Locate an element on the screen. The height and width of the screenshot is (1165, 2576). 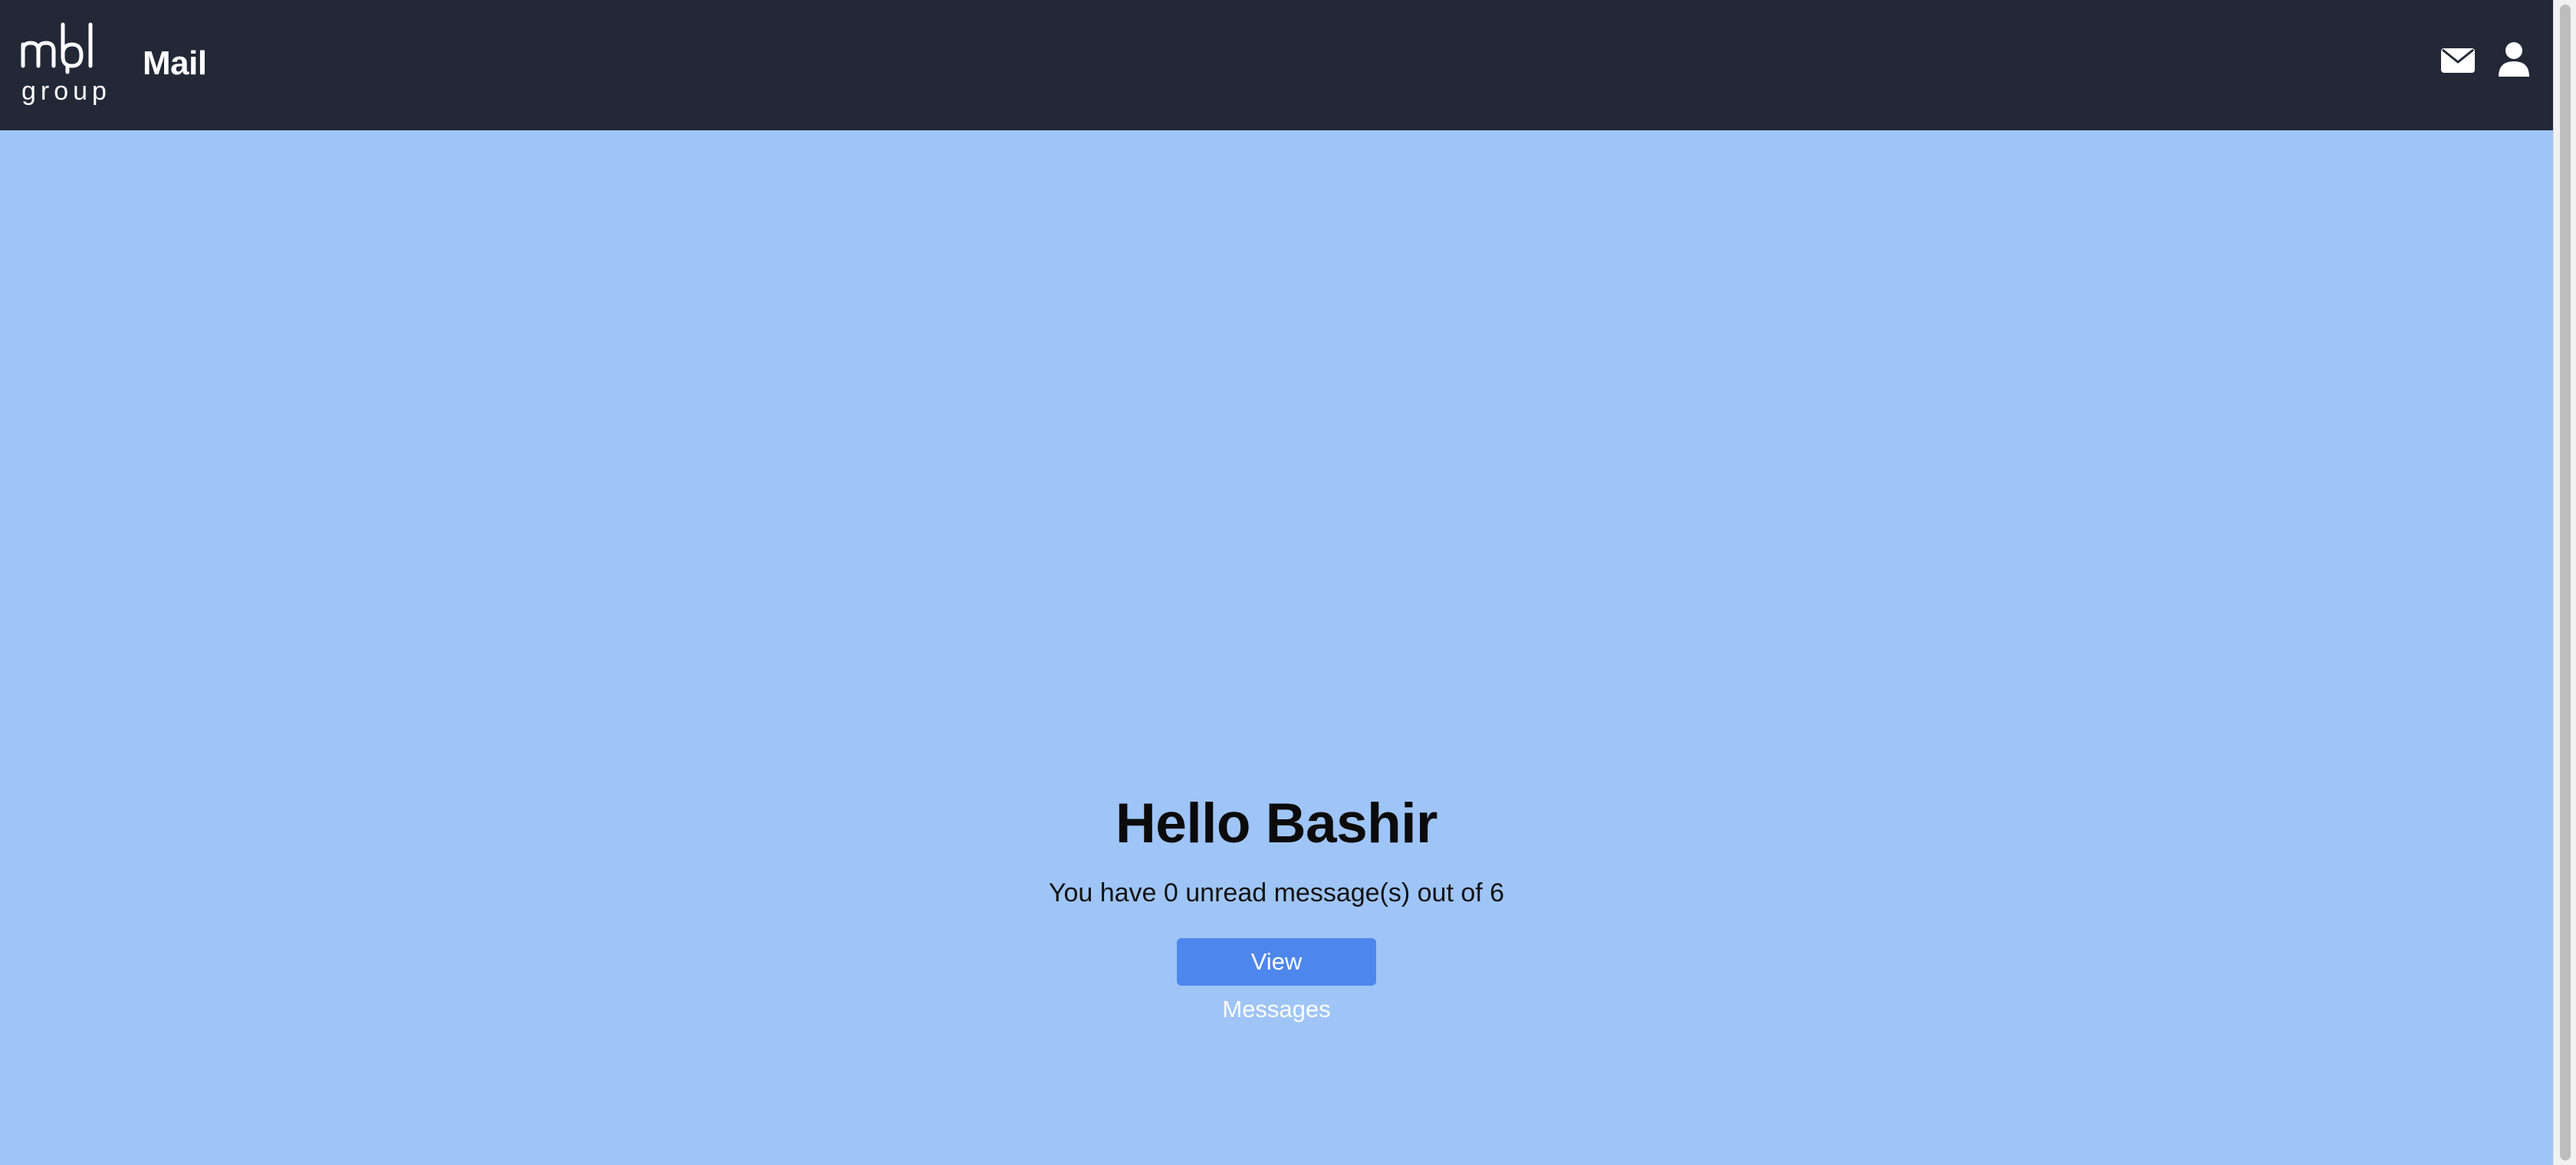
unread-summary: You have 0 unread message(s) out of 6 is located at coordinates (1276, 892).